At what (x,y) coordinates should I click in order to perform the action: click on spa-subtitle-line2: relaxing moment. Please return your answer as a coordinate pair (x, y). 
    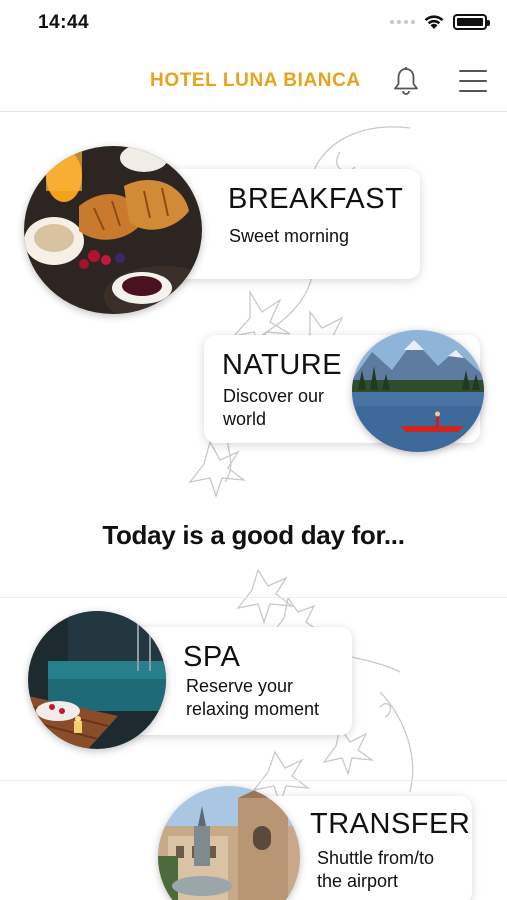
    Looking at the image, I should click on (253, 709).